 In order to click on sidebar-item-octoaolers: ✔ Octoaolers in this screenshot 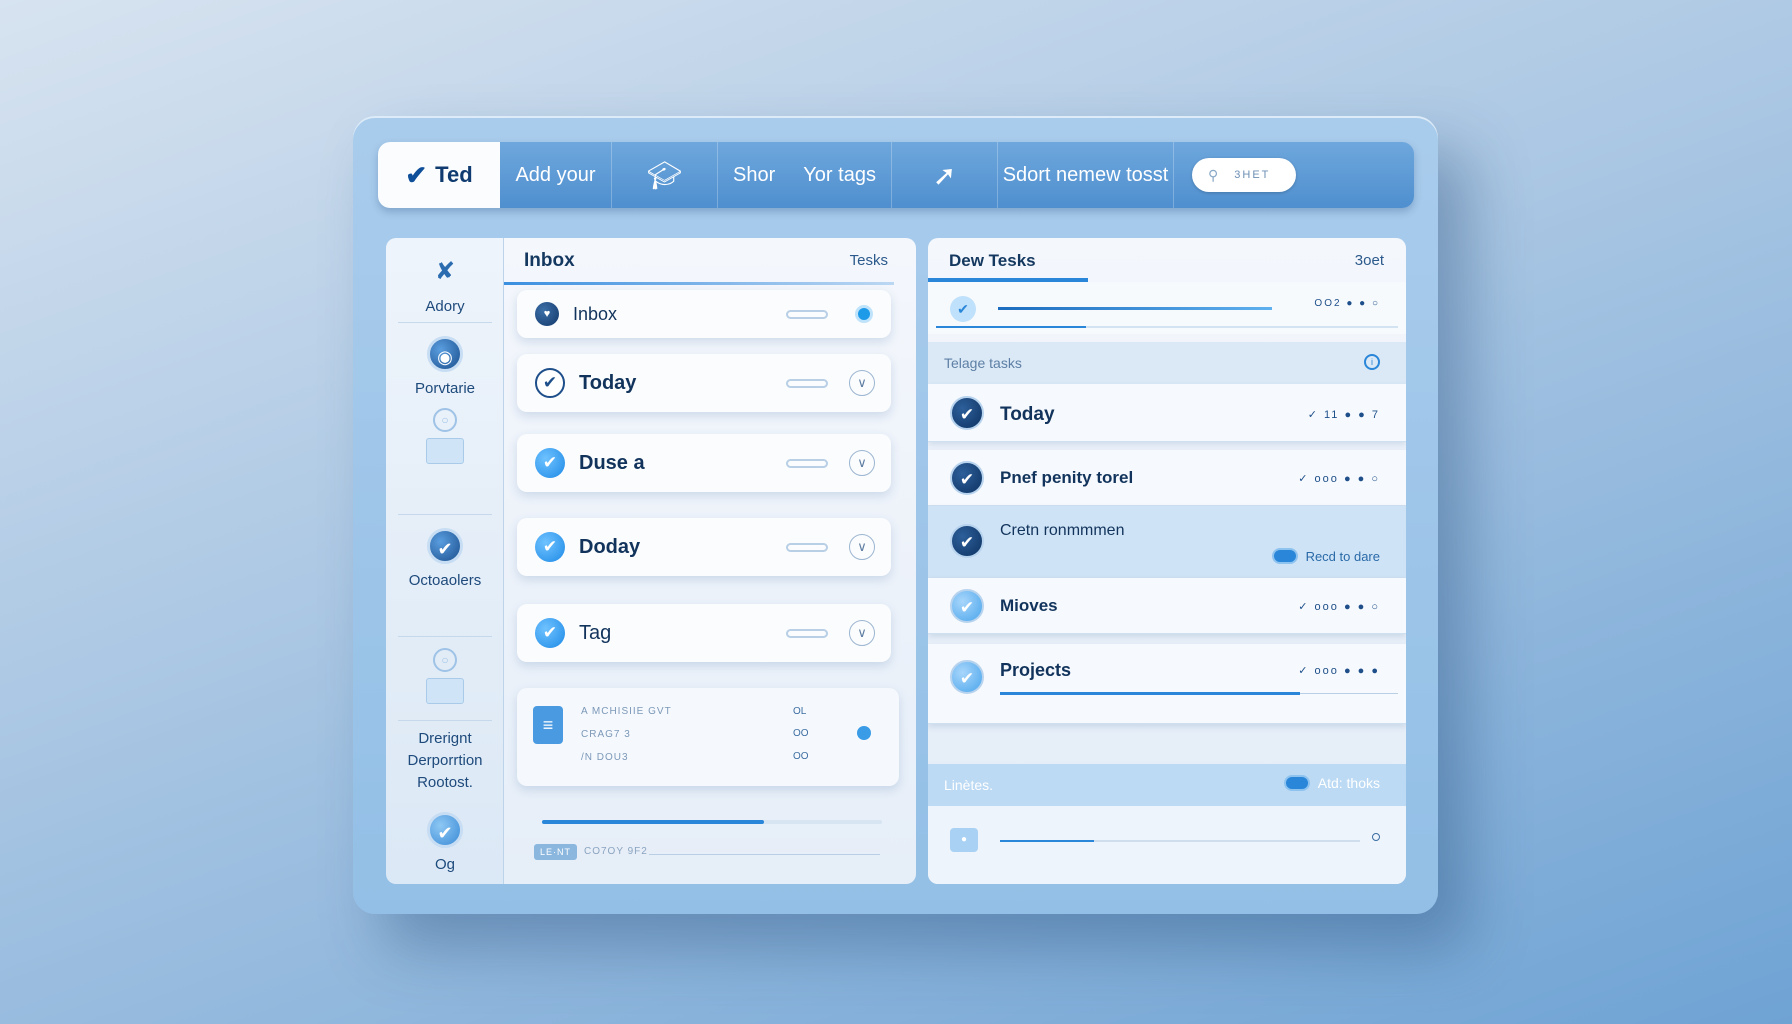, I will do `click(445, 558)`.